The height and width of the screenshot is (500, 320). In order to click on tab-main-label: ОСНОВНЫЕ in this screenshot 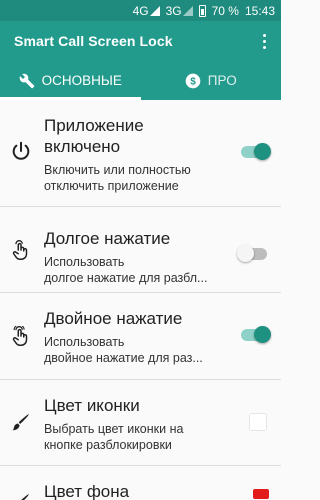, I will do `click(81, 80)`.